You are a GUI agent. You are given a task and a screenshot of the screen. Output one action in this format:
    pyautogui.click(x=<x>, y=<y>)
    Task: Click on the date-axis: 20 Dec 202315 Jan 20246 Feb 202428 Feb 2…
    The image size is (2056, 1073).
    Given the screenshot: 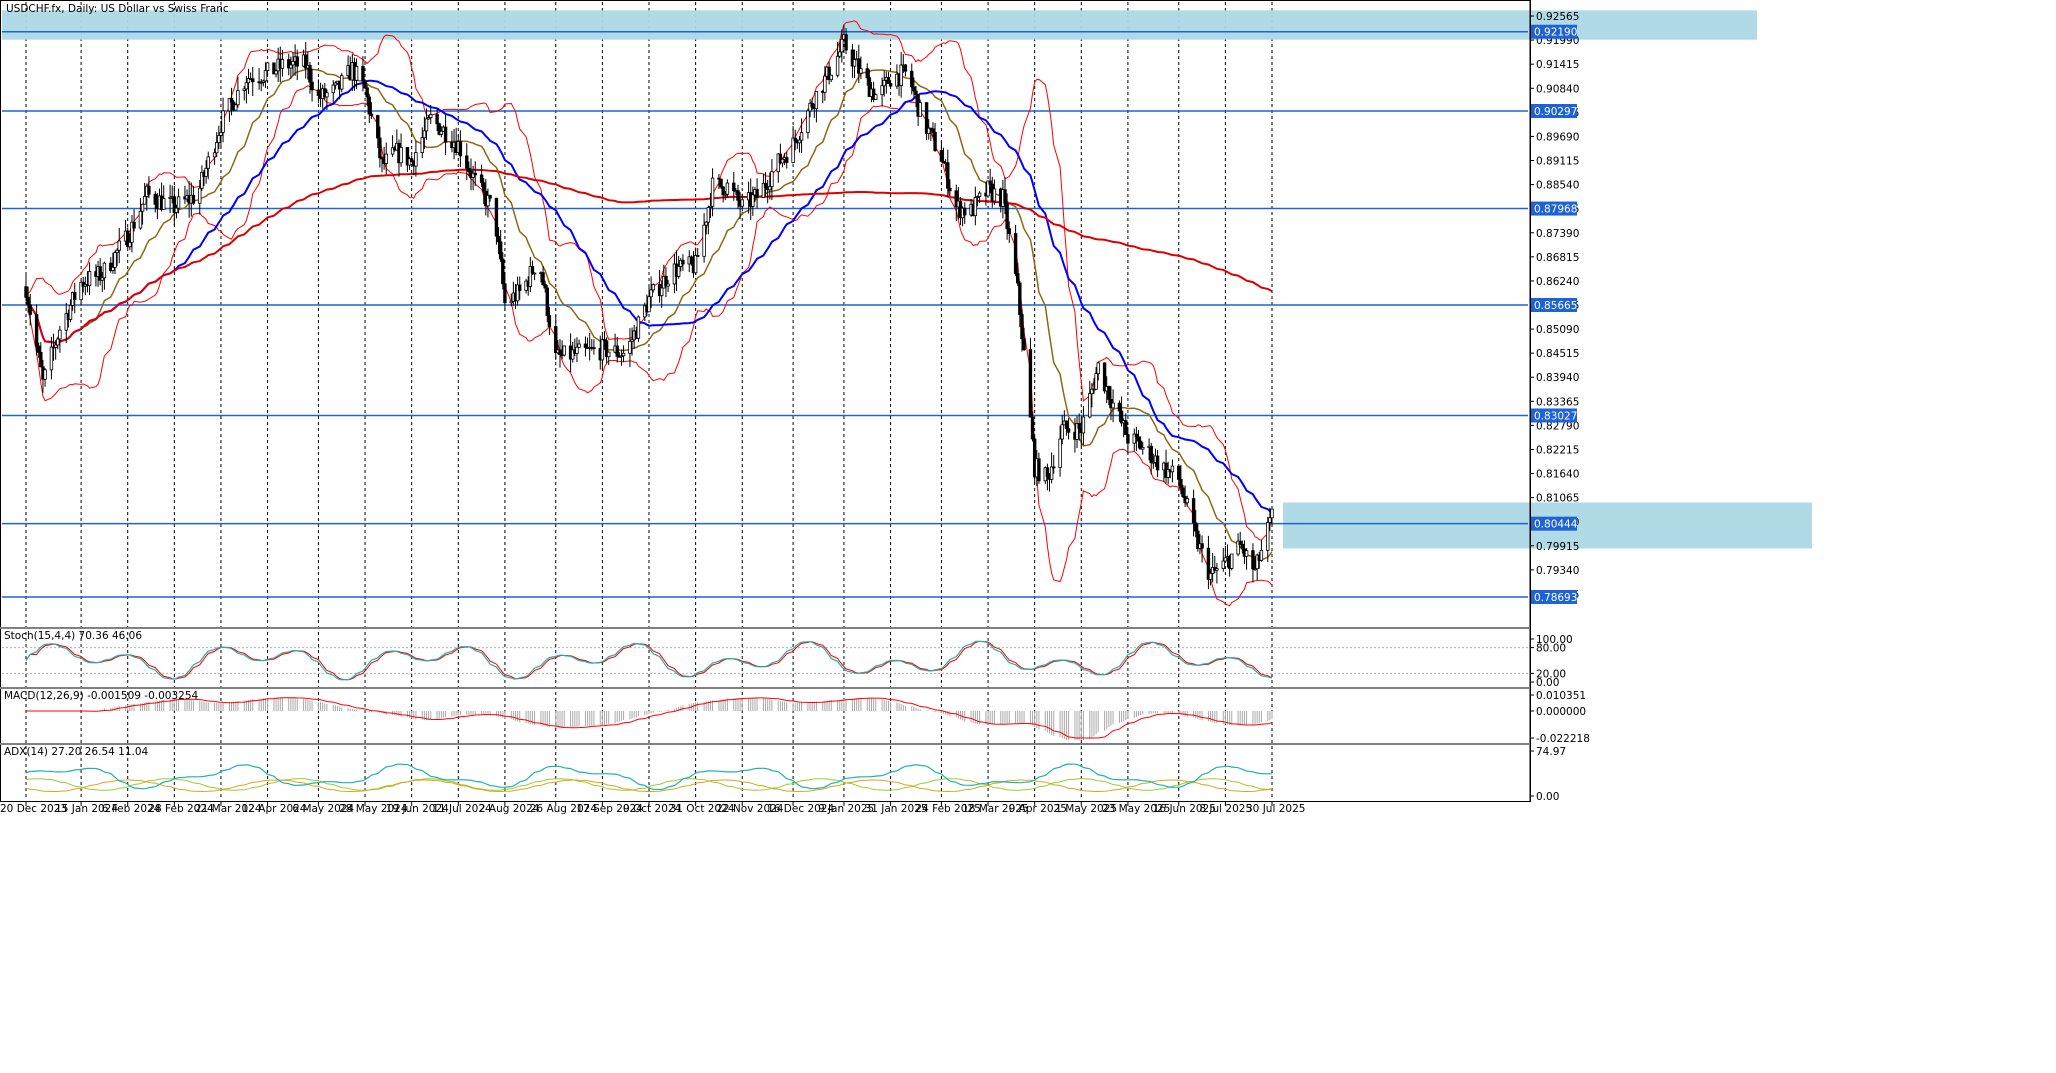 What is the action you would take?
    pyautogui.click(x=652, y=808)
    